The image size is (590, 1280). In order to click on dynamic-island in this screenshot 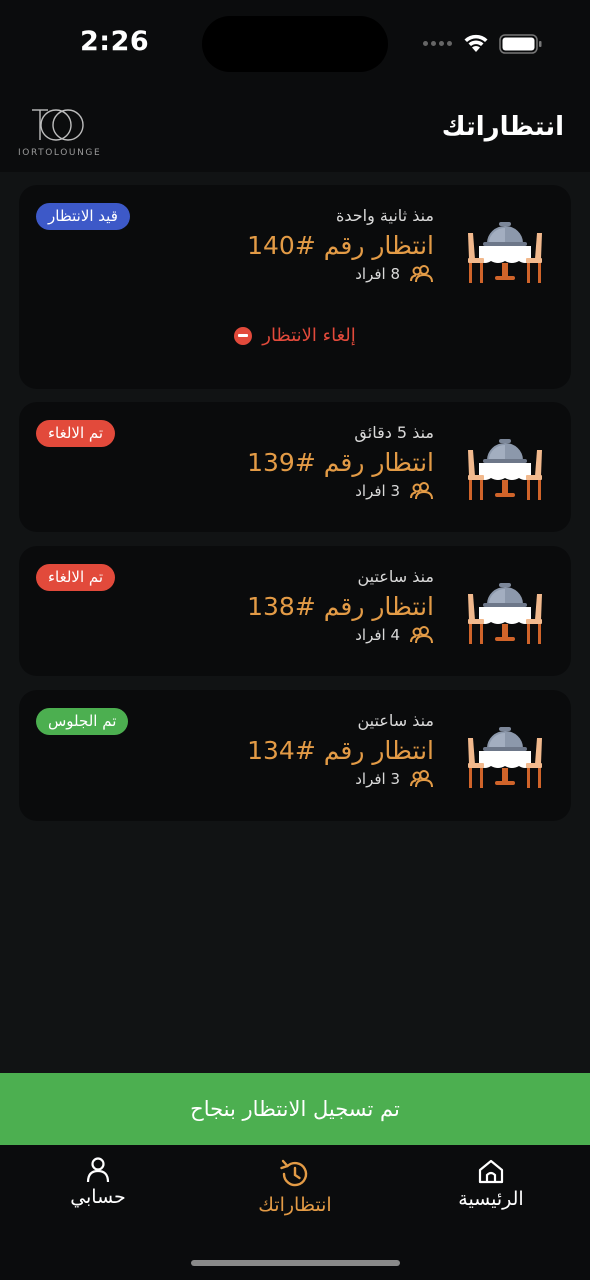, I will do `click(295, 44)`.